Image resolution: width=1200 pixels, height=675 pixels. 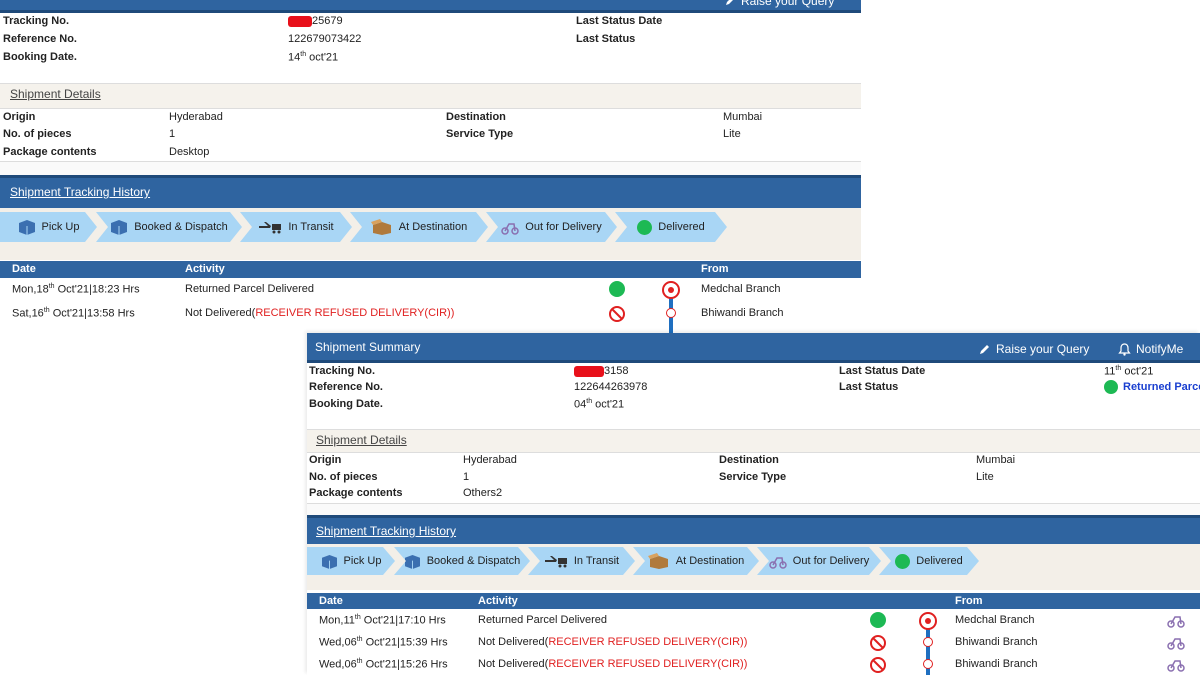 What do you see at coordinates (616, 371) in the screenshot?
I see `tracking-number: 3158` at bounding box center [616, 371].